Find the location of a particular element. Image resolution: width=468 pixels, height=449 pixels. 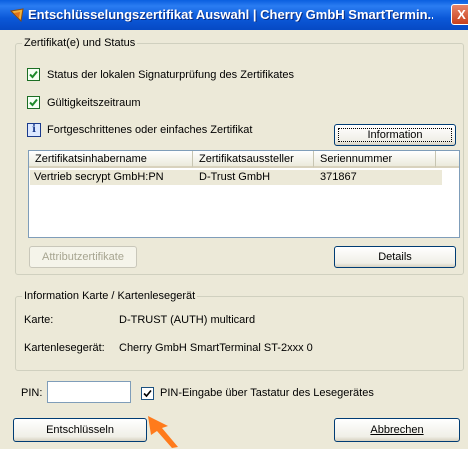

attribute-certificates-button: Attributzertifikate is located at coordinates (83, 257).